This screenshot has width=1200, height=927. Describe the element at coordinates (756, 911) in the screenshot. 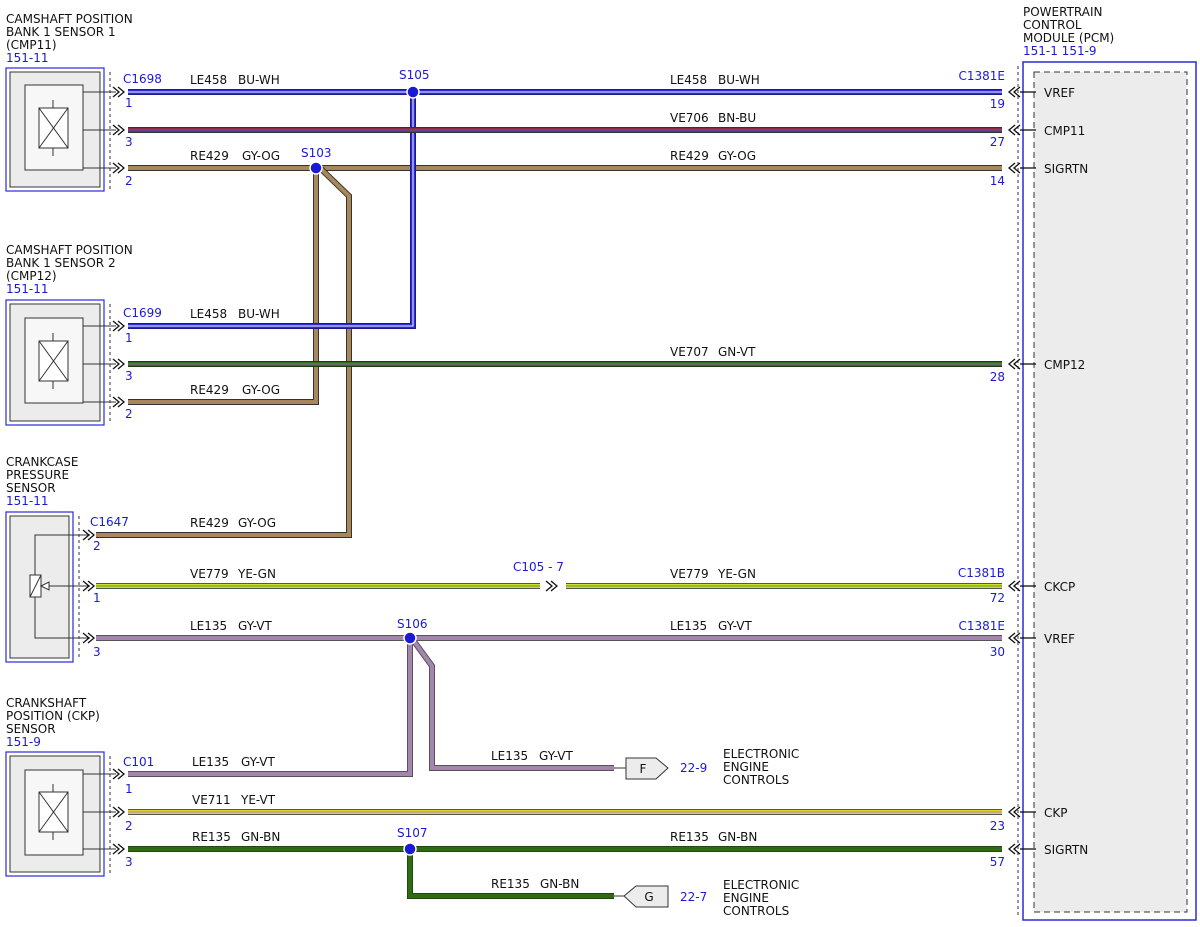

I see `offpage-g-dest-3: CONTROLS` at that location.